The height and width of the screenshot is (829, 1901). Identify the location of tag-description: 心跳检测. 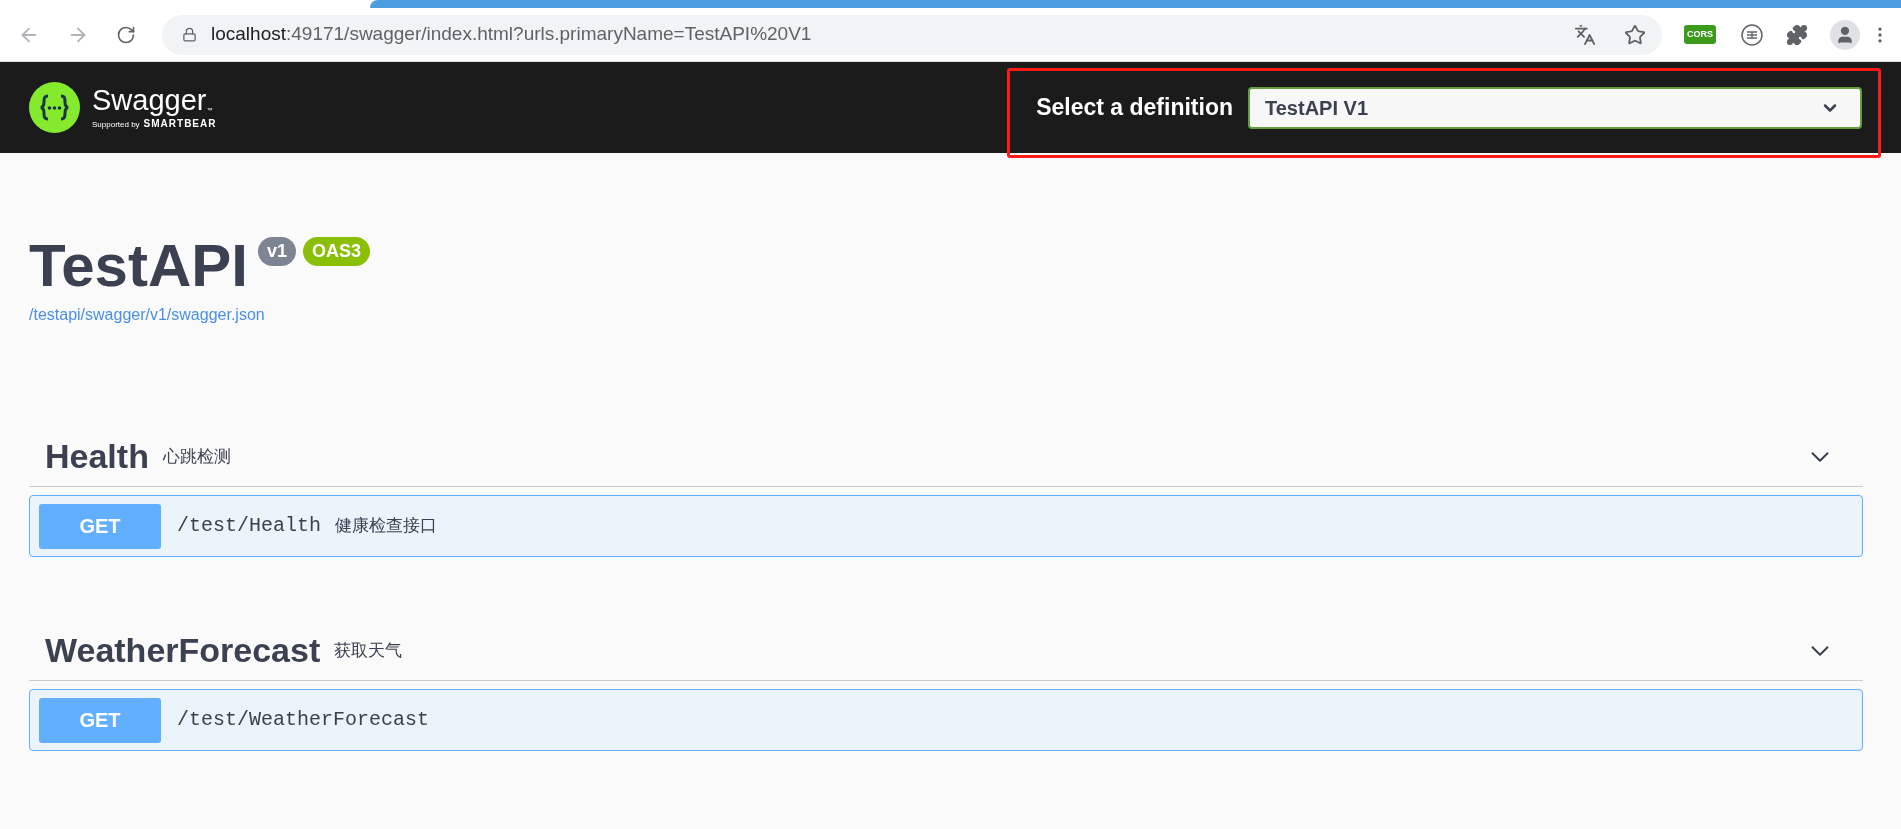
(196, 456).